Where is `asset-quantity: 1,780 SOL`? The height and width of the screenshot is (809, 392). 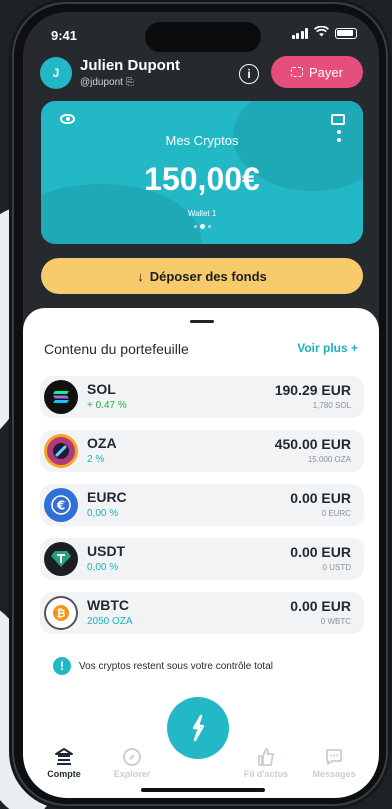
asset-quantity: 1,780 SOL is located at coordinates (331, 405).